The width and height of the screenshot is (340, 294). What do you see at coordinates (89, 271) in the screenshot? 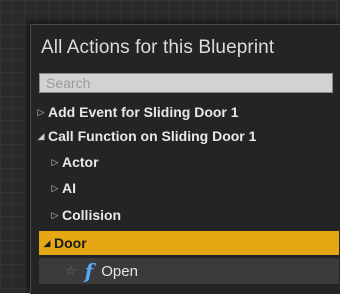
I see `function-icon: f` at bounding box center [89, 271].